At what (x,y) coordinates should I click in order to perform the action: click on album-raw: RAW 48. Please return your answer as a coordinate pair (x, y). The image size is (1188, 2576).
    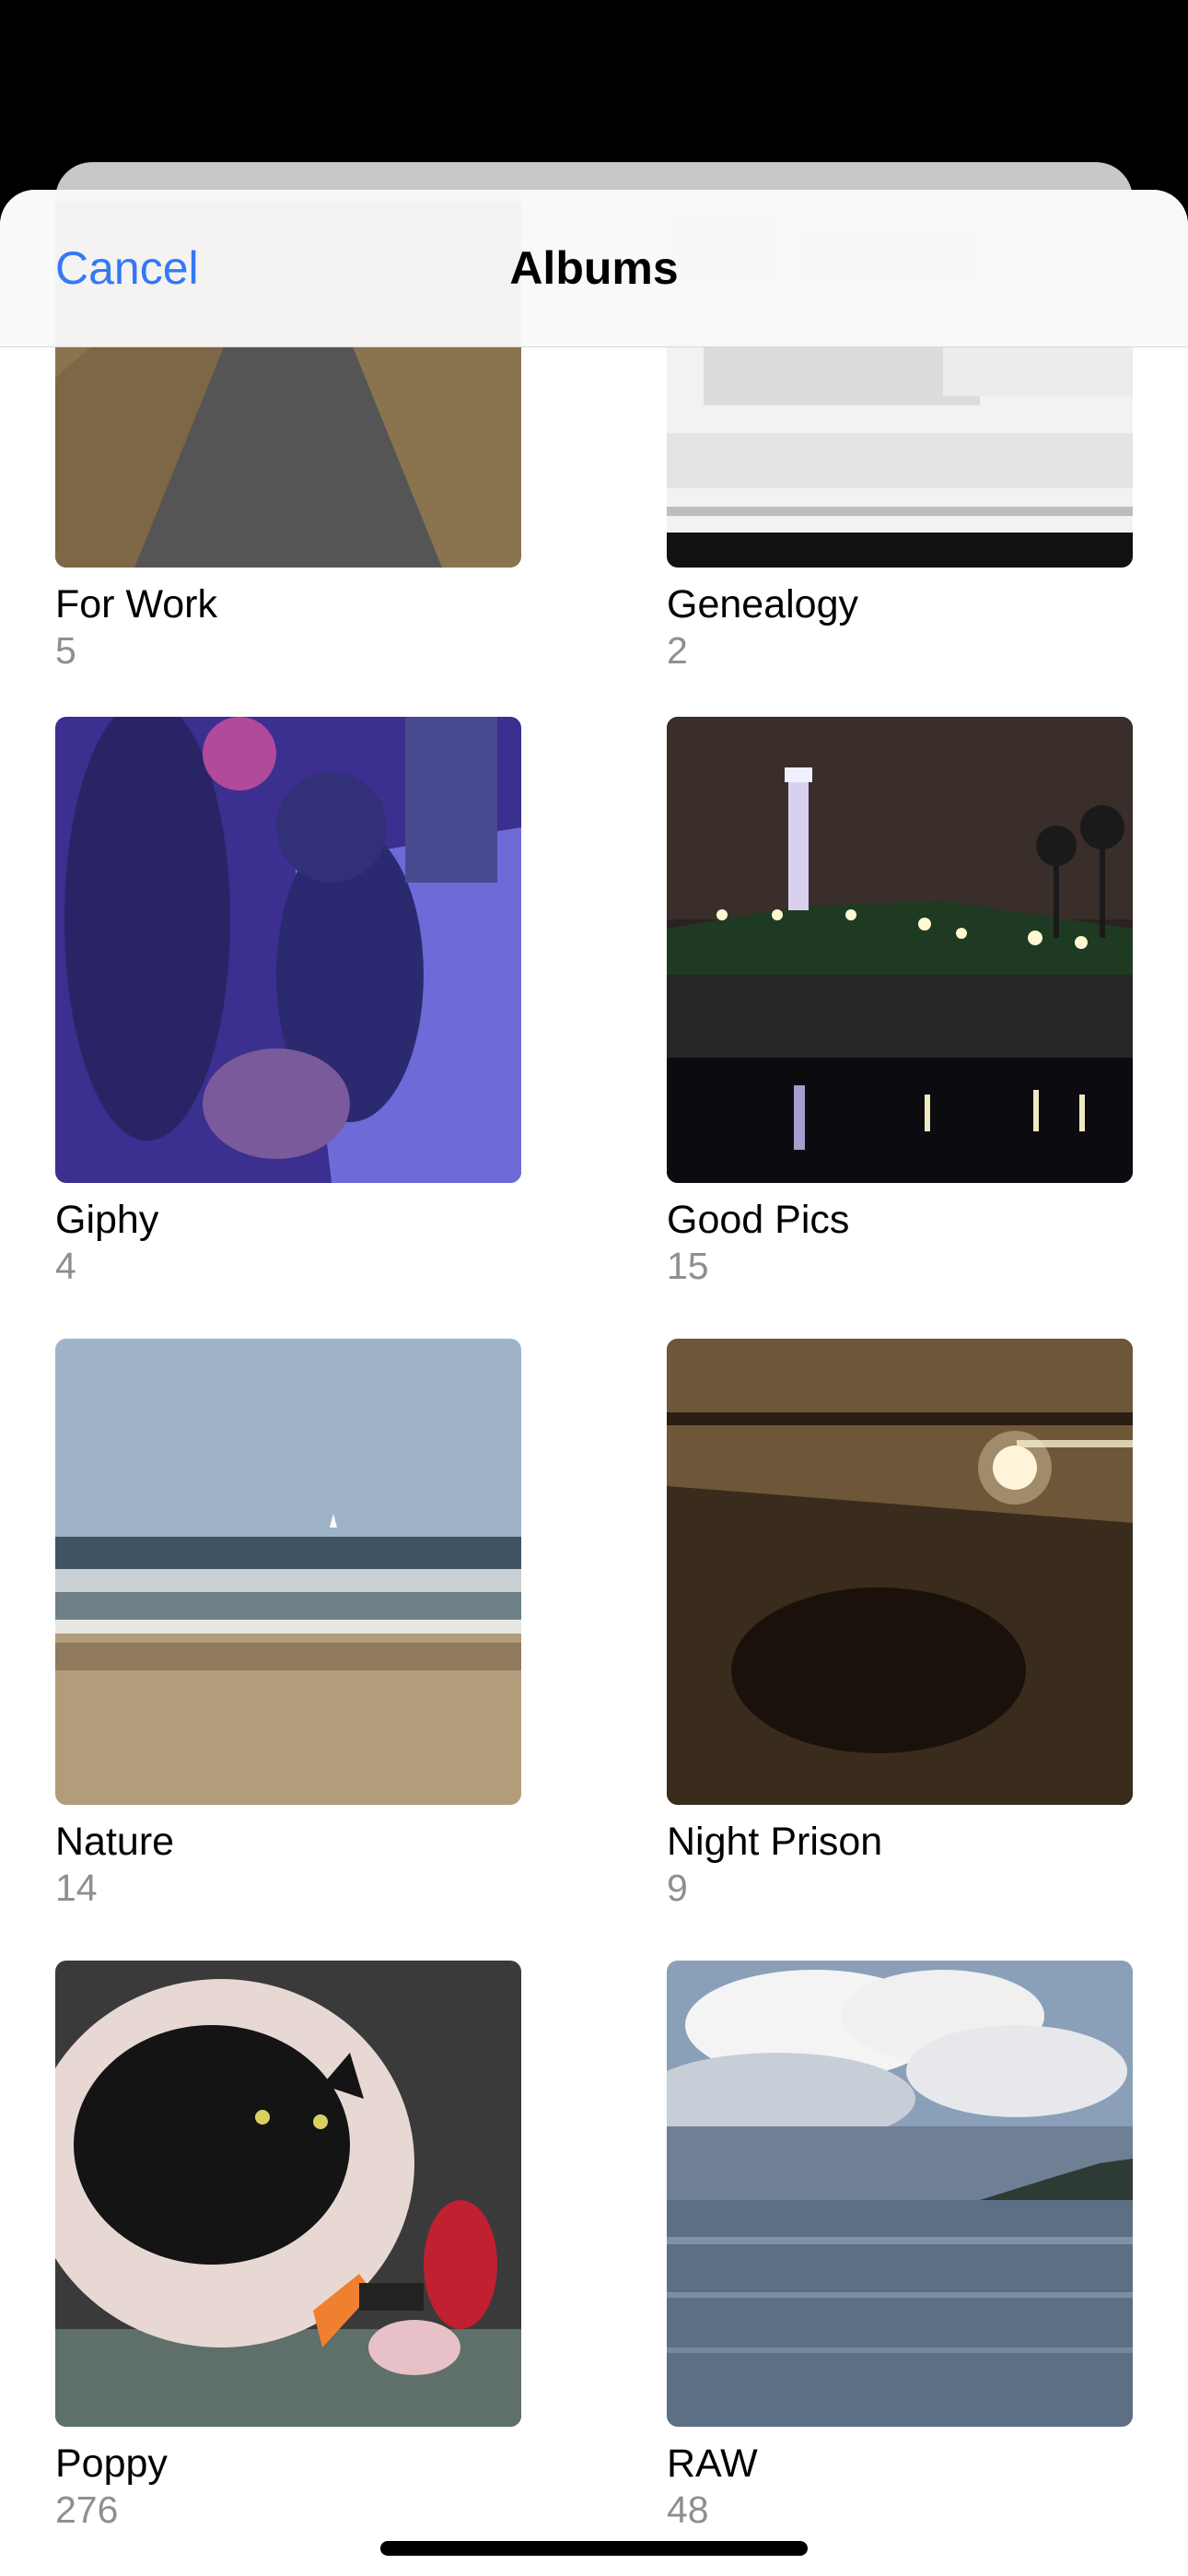
    Looking at the image, I should click on (900, 2246).